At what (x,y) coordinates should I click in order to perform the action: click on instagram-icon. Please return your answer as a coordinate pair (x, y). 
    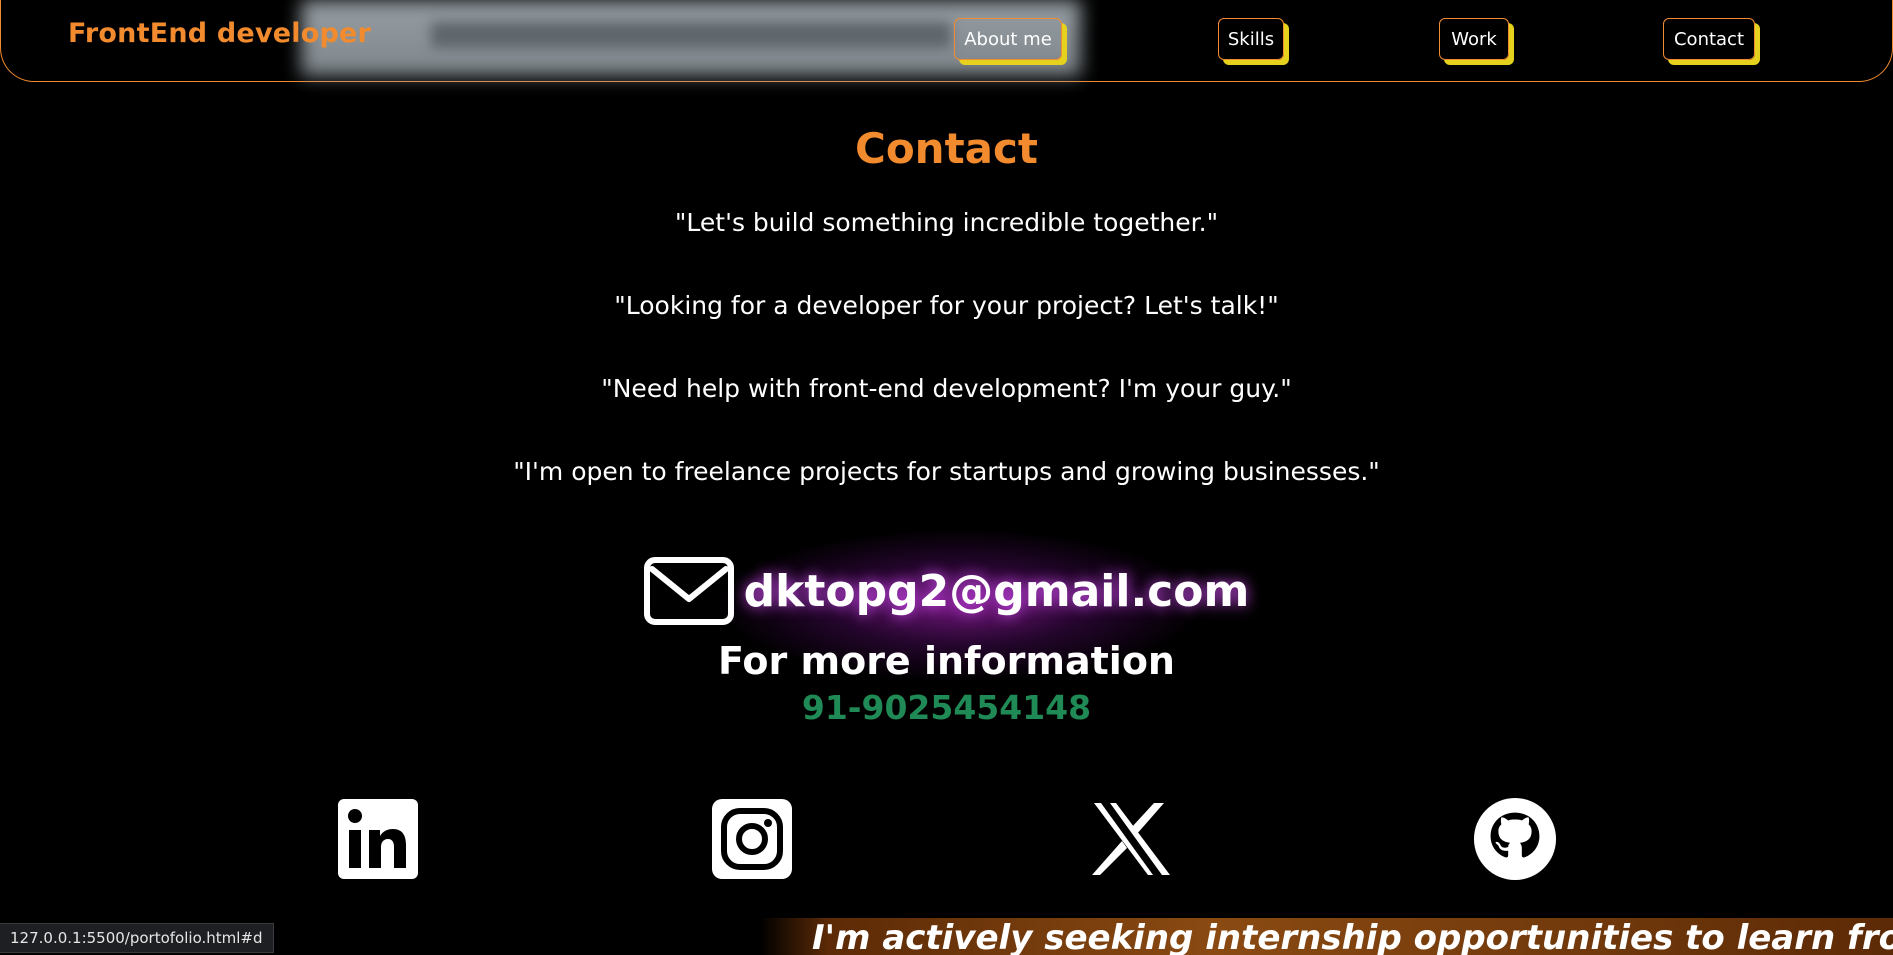
    Looking at the image, I should click on (752, 839).